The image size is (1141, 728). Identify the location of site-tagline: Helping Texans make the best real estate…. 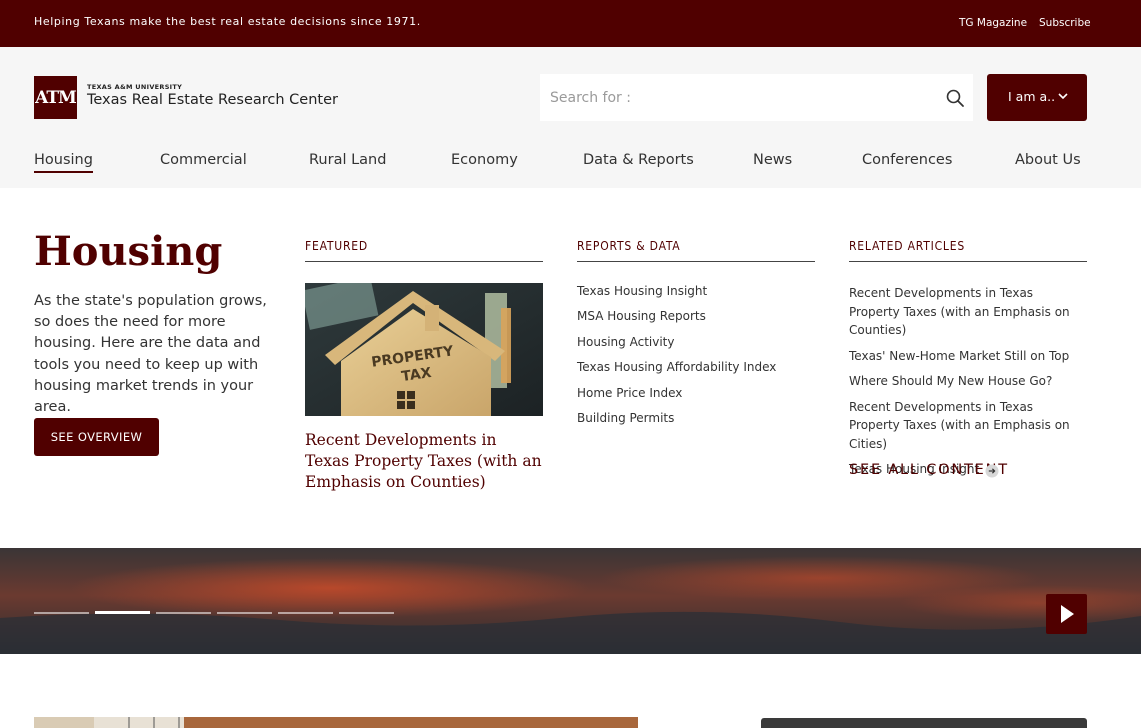
(227, 21).